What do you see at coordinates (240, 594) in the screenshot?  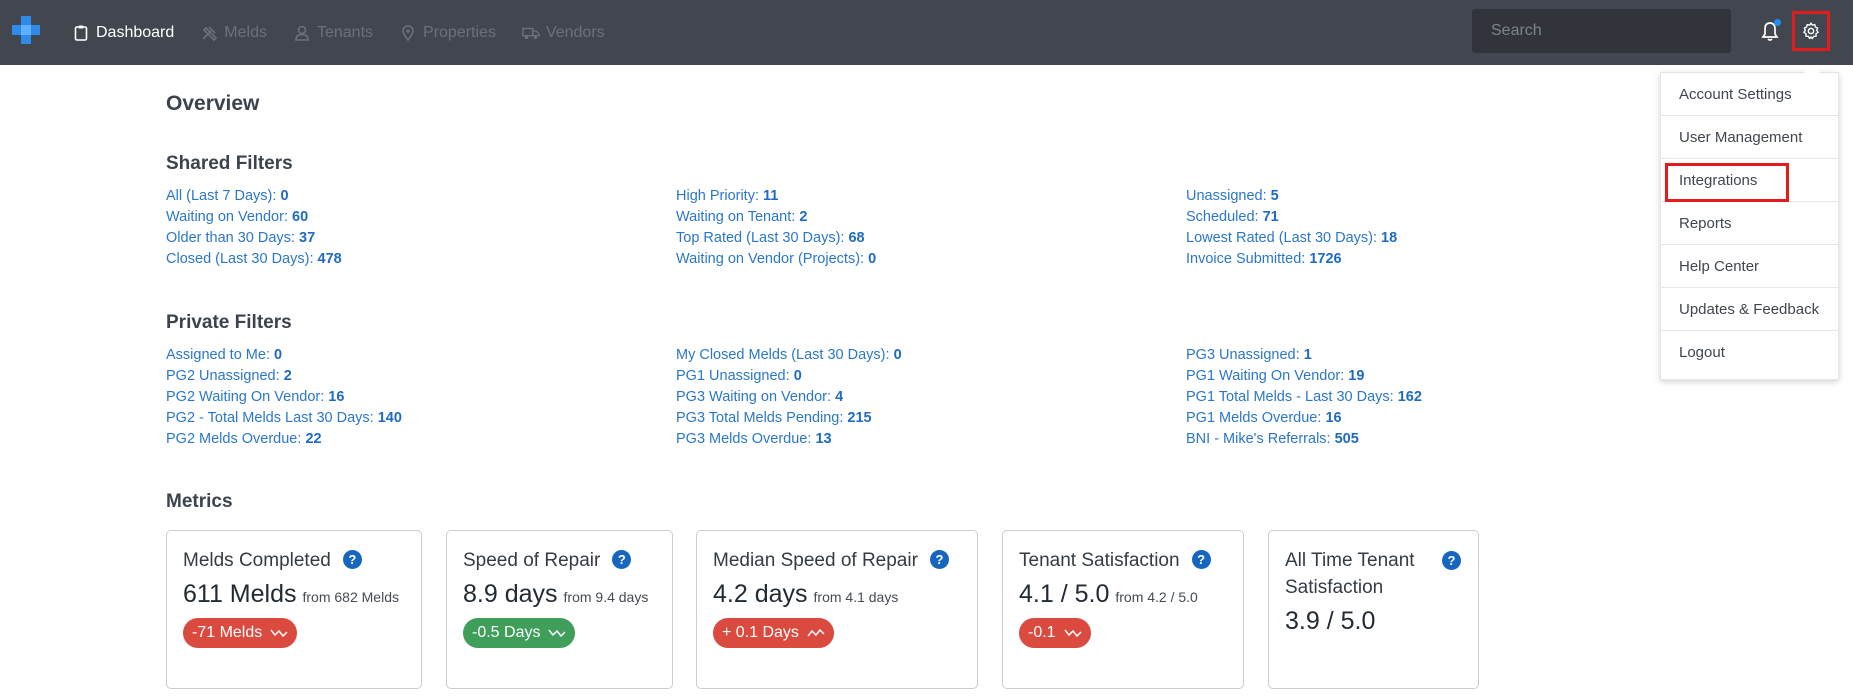 I see `metric-value: 611 Melds` at bounding box center [240, 594].